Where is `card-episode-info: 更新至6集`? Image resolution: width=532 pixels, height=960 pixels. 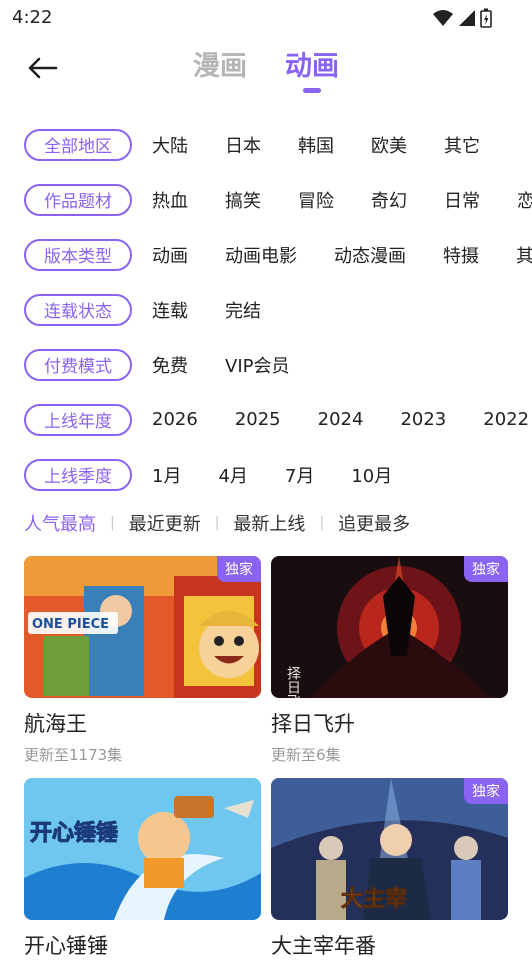 card-episode-info: 更新至6集 is located at coordinates (306, 755).